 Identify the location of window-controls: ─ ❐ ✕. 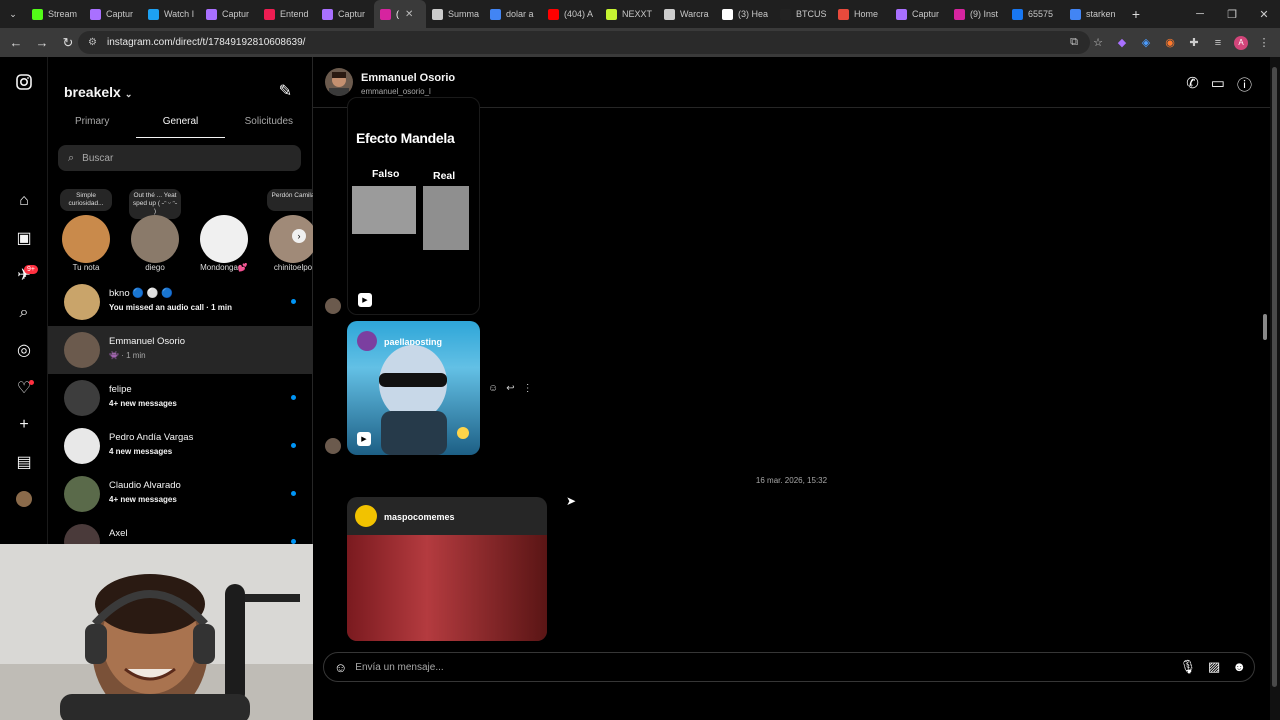
(1232, 14).